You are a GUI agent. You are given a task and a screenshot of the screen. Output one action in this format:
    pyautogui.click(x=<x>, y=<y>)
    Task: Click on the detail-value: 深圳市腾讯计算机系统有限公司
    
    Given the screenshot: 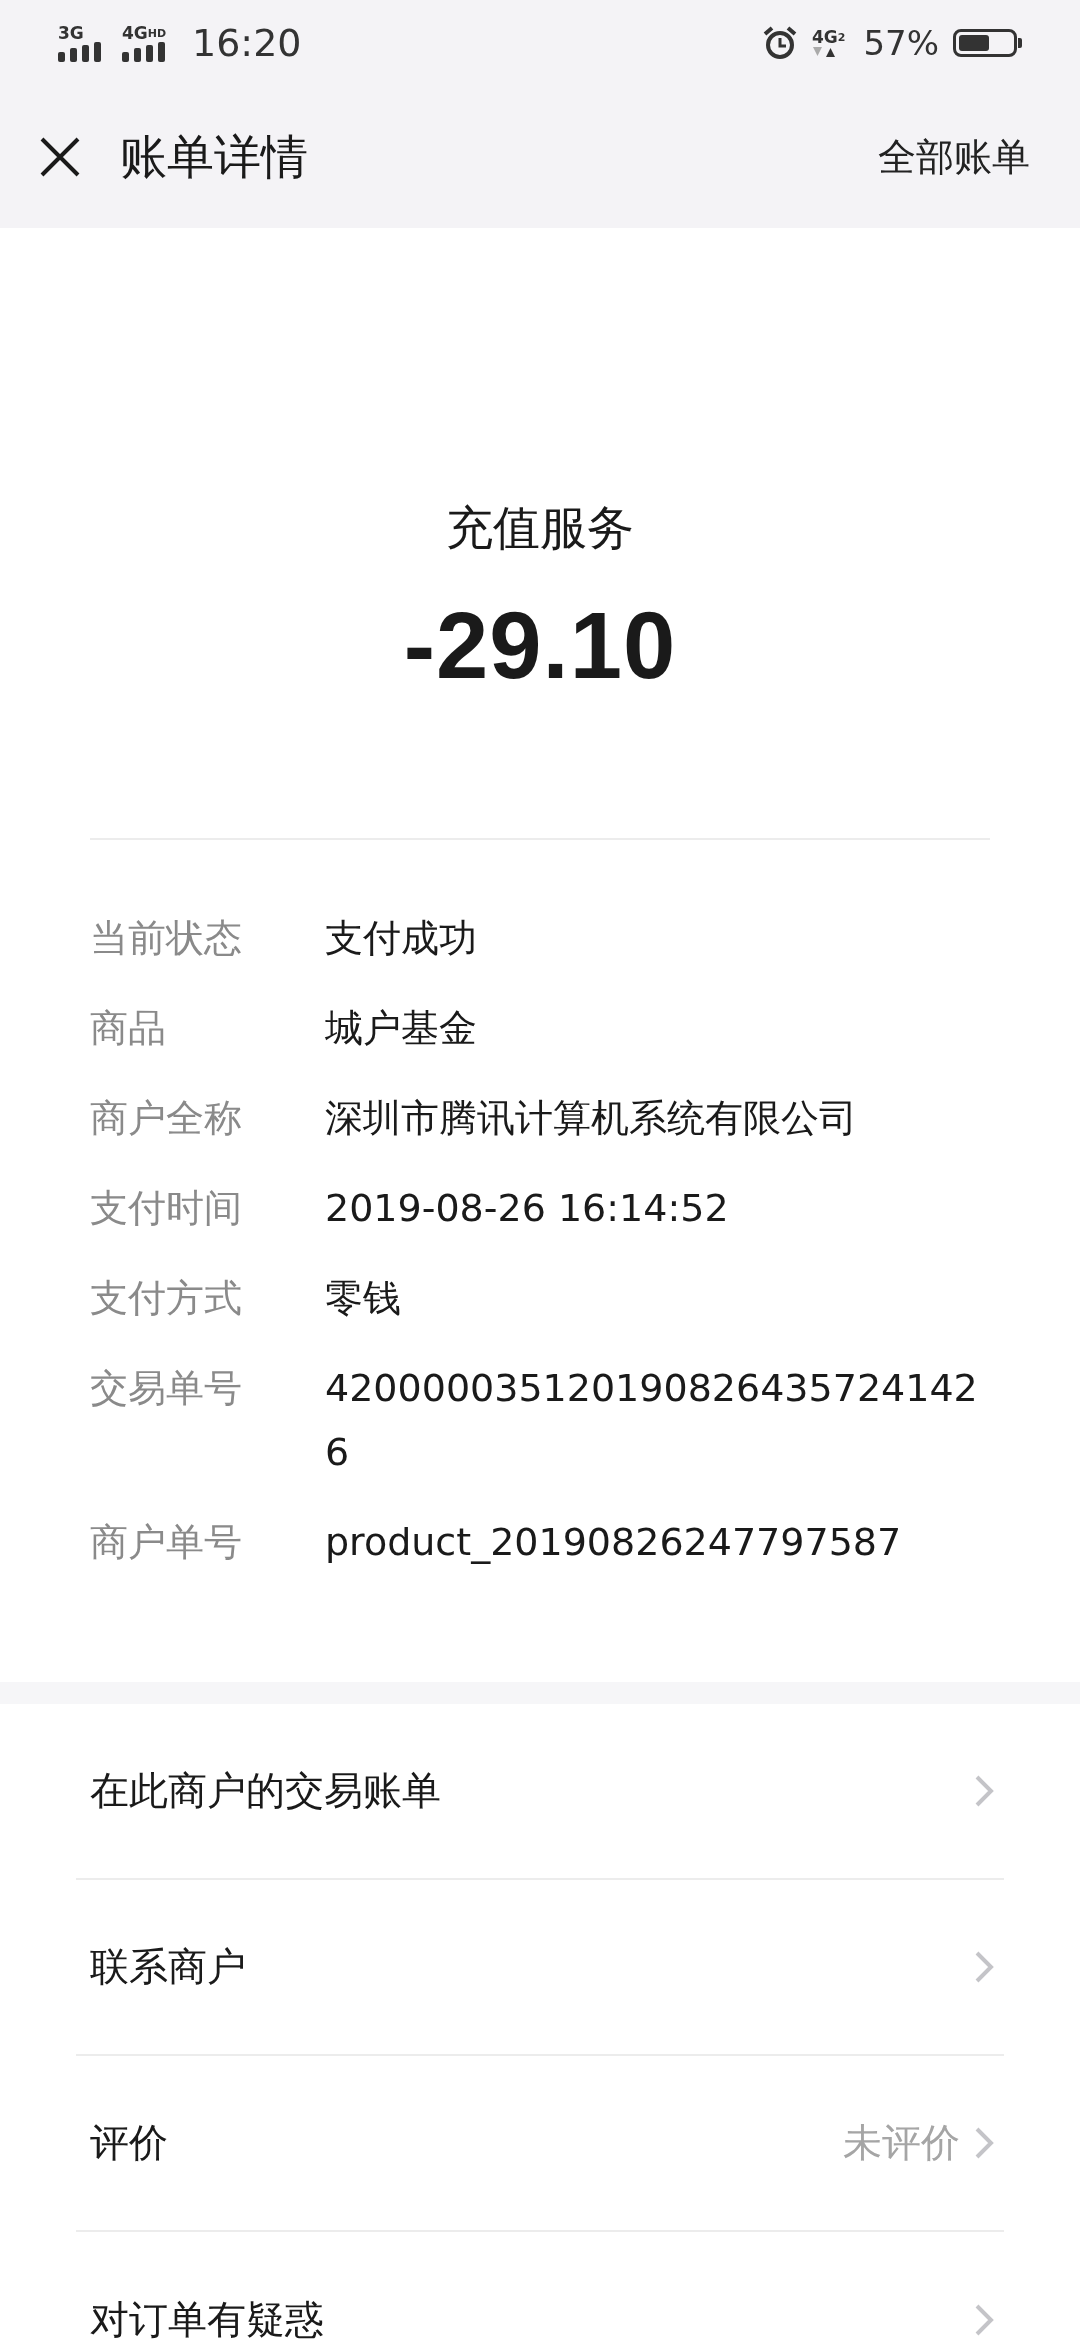 What is the action you would take?
    pyautogui.click(x=591, y=1118)
    